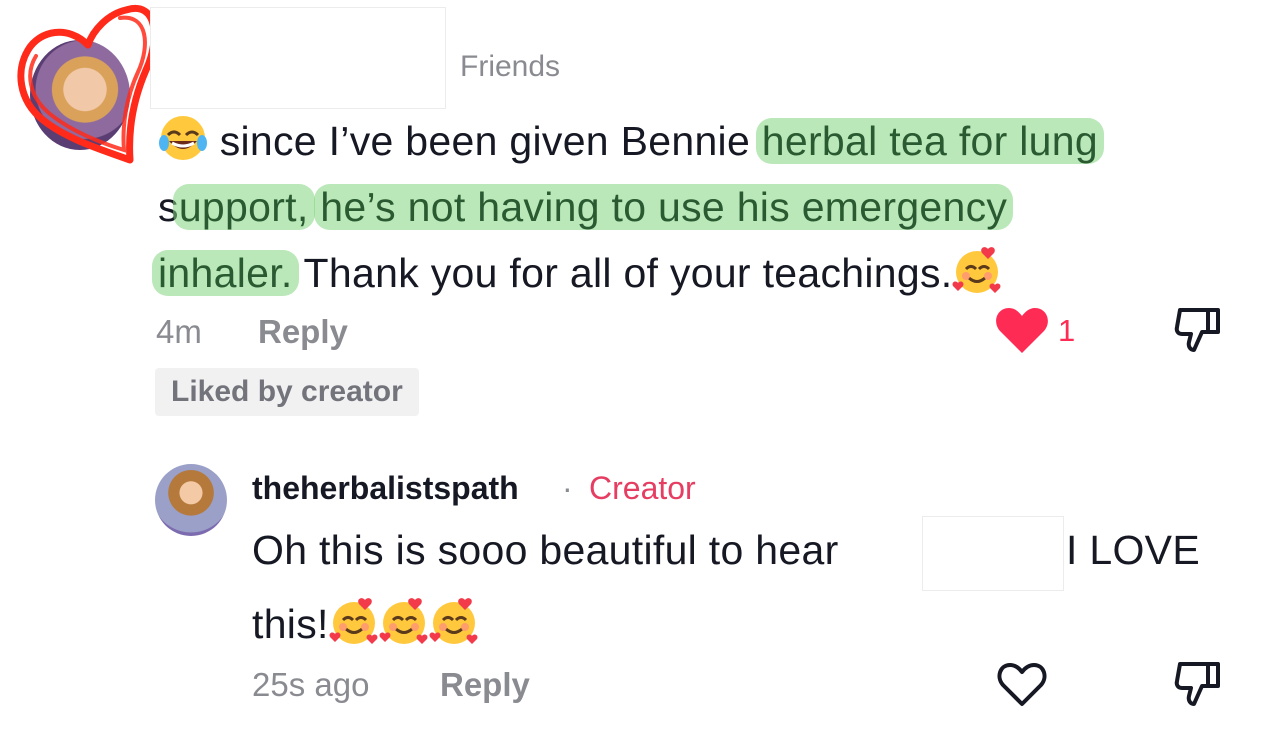 Image resolution: width=1268 pixels, height=748 pixels. What do you see at coordinates (1022, 330) in the screenshot?
I see `heart-filled-icon` at bounding box center [1022, 330].